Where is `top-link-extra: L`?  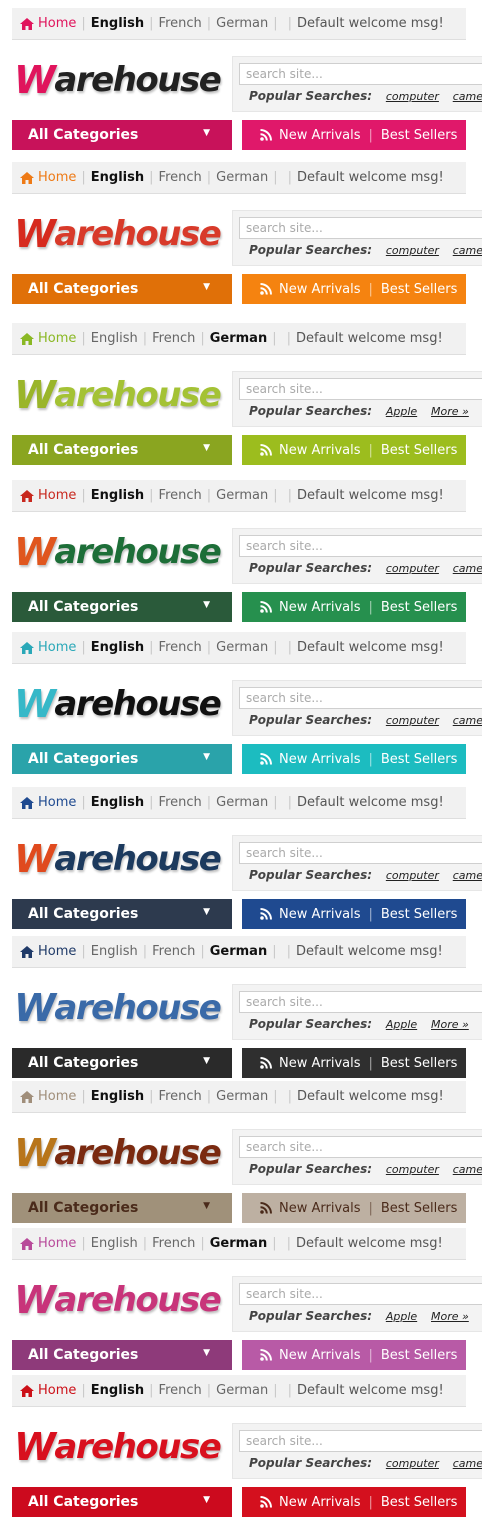
top-link-extra: L is located at coordinates (462, 338).